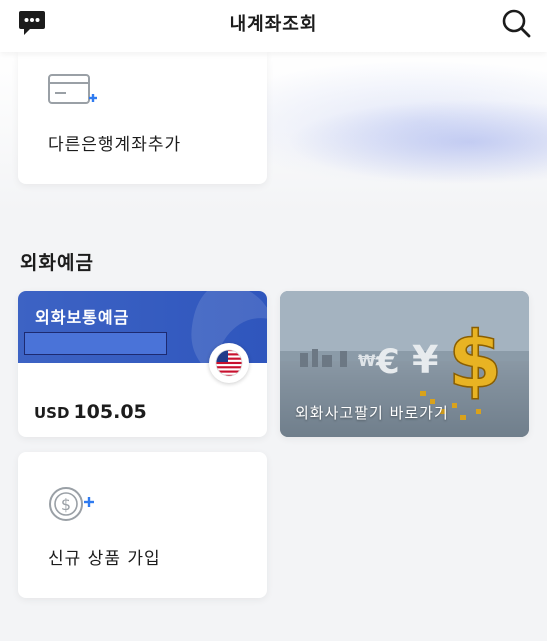  What do you see at coordinates (142, 118) in the screenshot?
I see `add-other-bank-account-card: 다른은행계좌추가` at bounding box center [142, 118].